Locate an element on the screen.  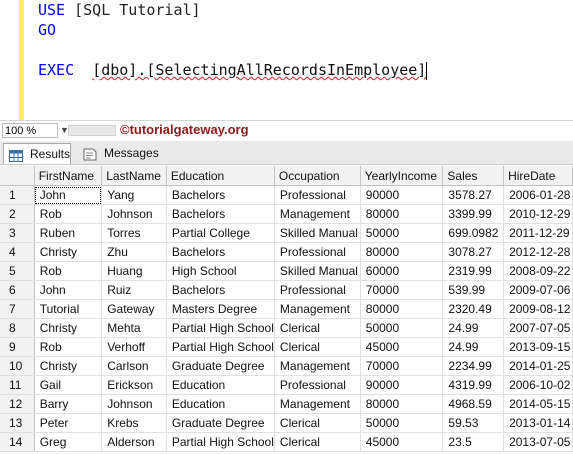
table-cell: 2013-01-14 is located at coordinates (538, 423).